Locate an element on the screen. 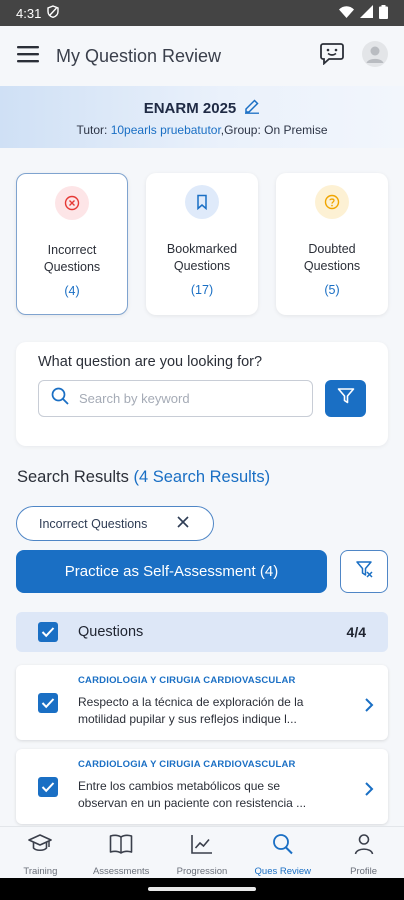 This screenshot has height=900, width=404. nav-label: Ques Review is located at coordinates (283, 871).